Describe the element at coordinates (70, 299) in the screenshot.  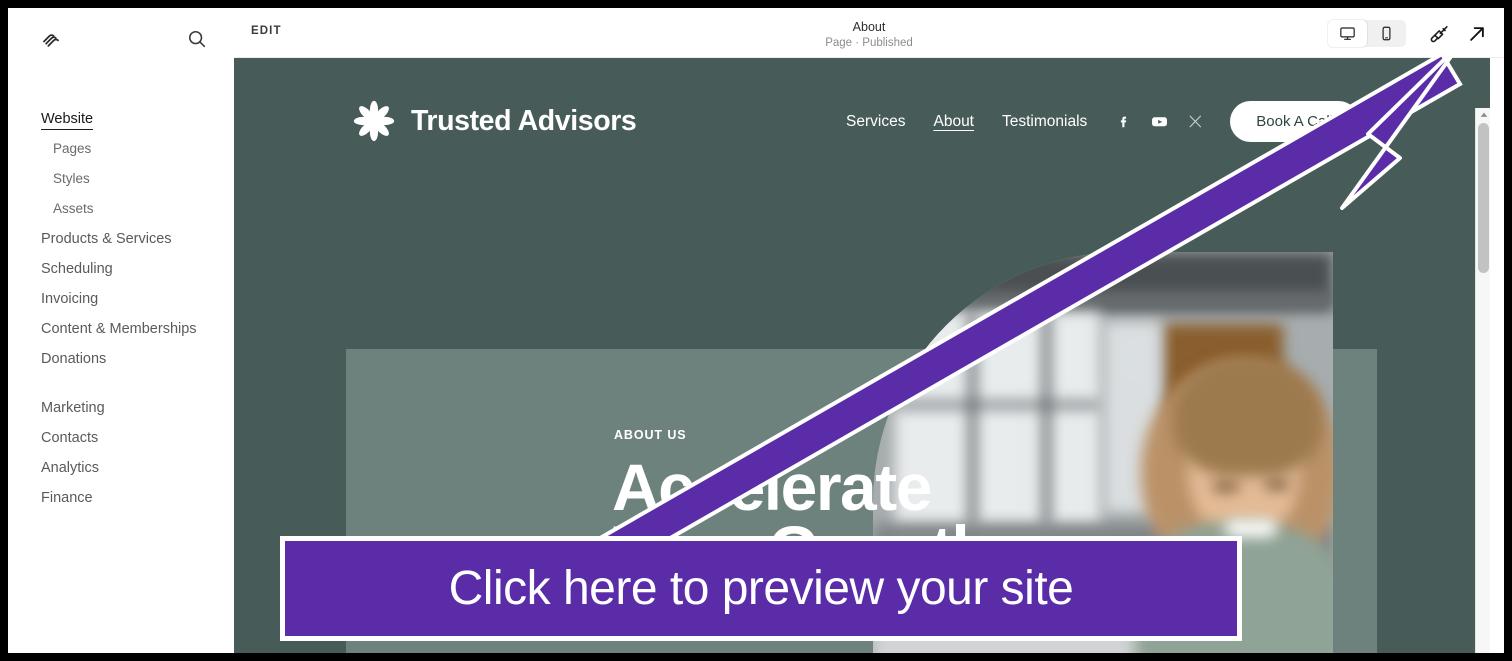
I see `sidebar-item-label: Invoicing` at that location.